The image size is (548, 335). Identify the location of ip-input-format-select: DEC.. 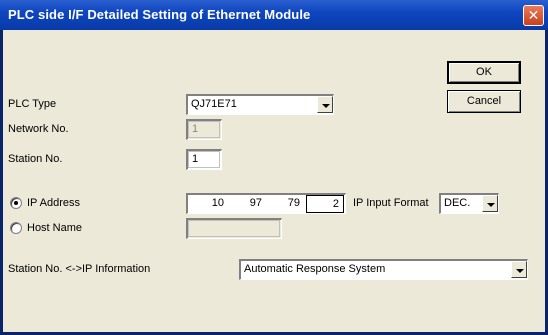
(469, 203).